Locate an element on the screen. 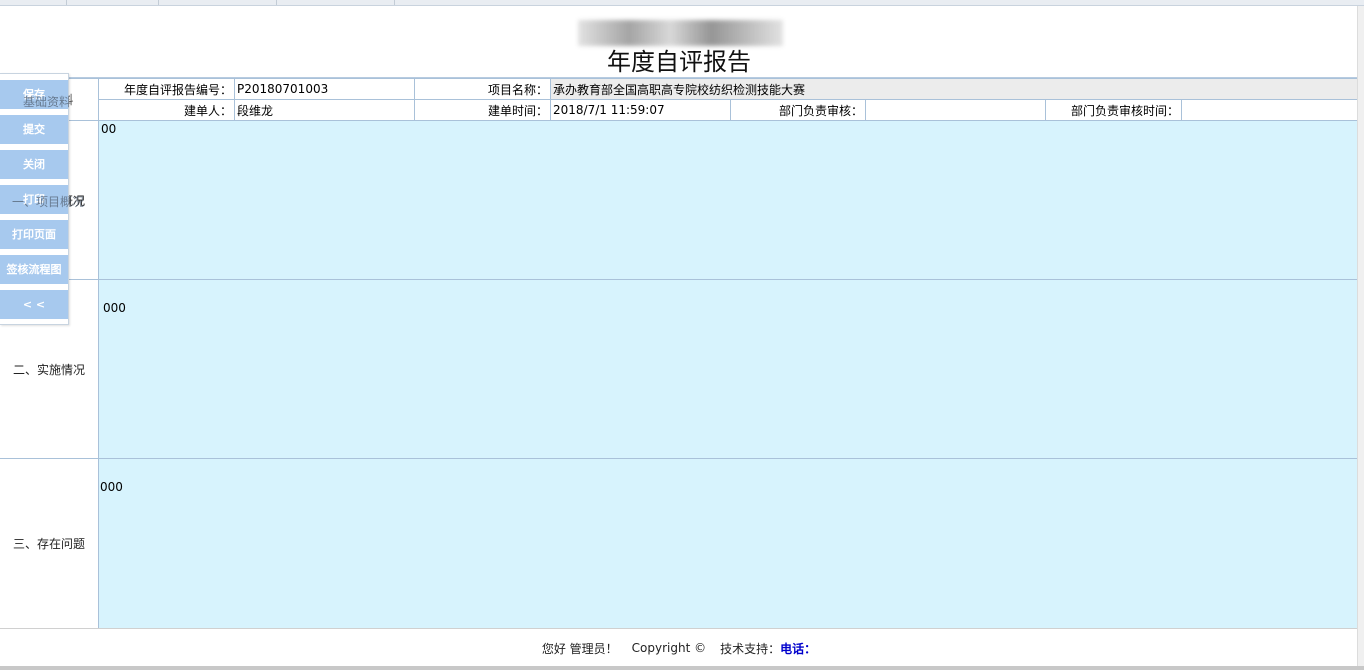 Image resolution: width=1364 pixels, height=670 pixels. basic-info-label-overlap: 基础资料 is located at coordinates (47, 102).